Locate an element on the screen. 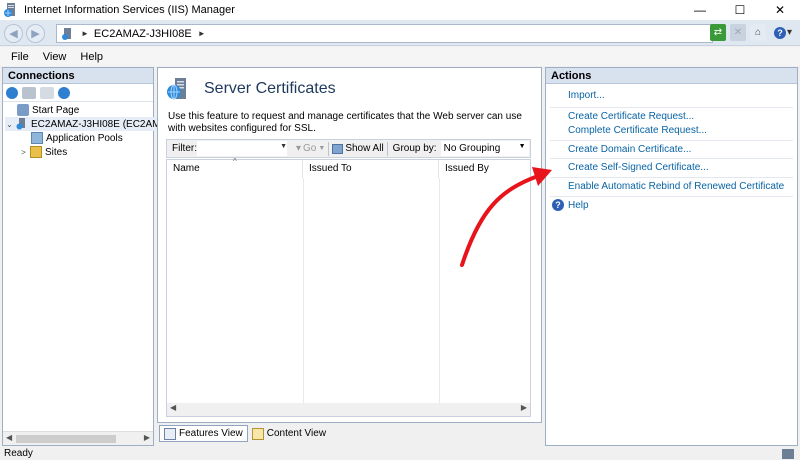  tab-features-view: Features View is located at coordinates (203, 433).